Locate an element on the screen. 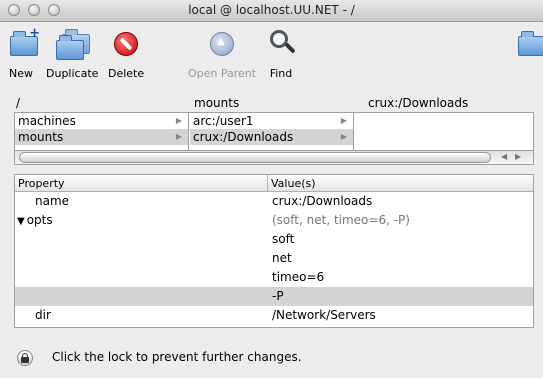  property-value: soft is located at coordinates (283, 239).